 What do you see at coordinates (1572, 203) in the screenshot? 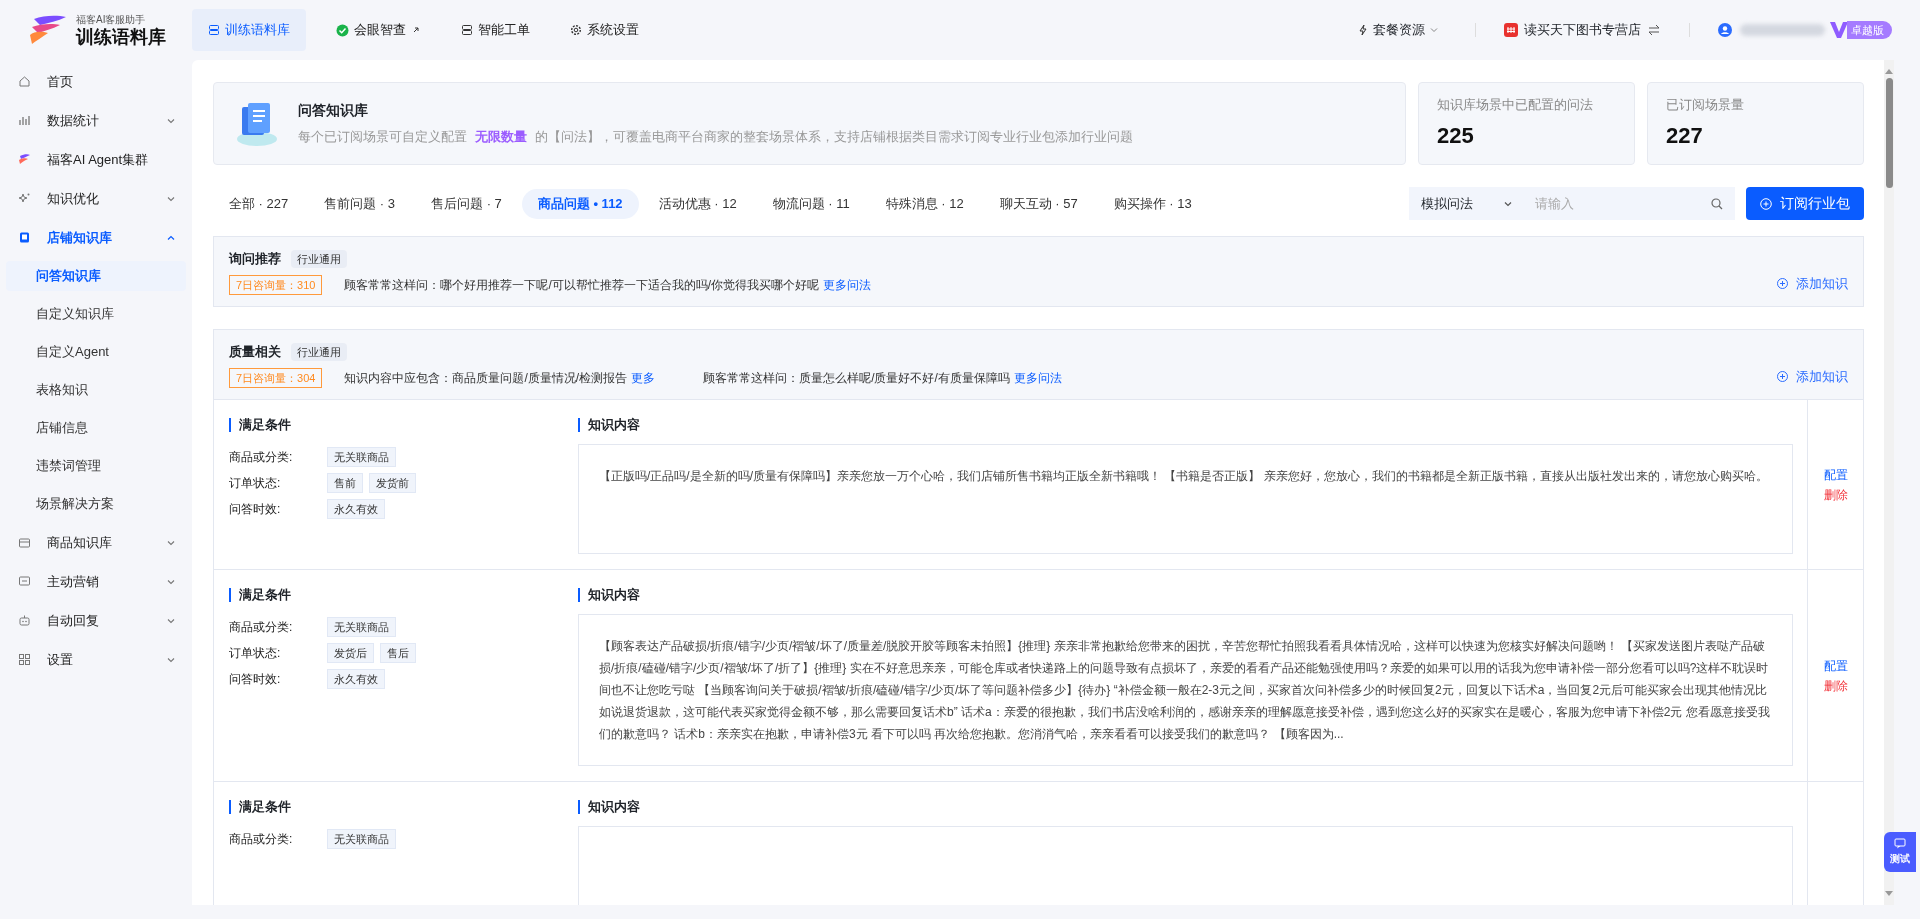
I see `search-field: 模拟问法 请输入` at bounding box center [1572, 203].